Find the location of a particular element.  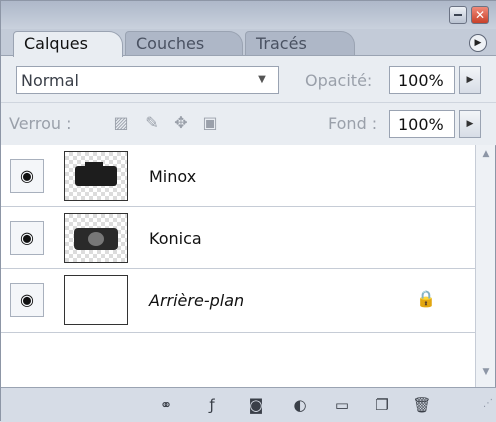

layer-row: ◉ Arrière-plan 🔒 is located at coordinates (238, 301).